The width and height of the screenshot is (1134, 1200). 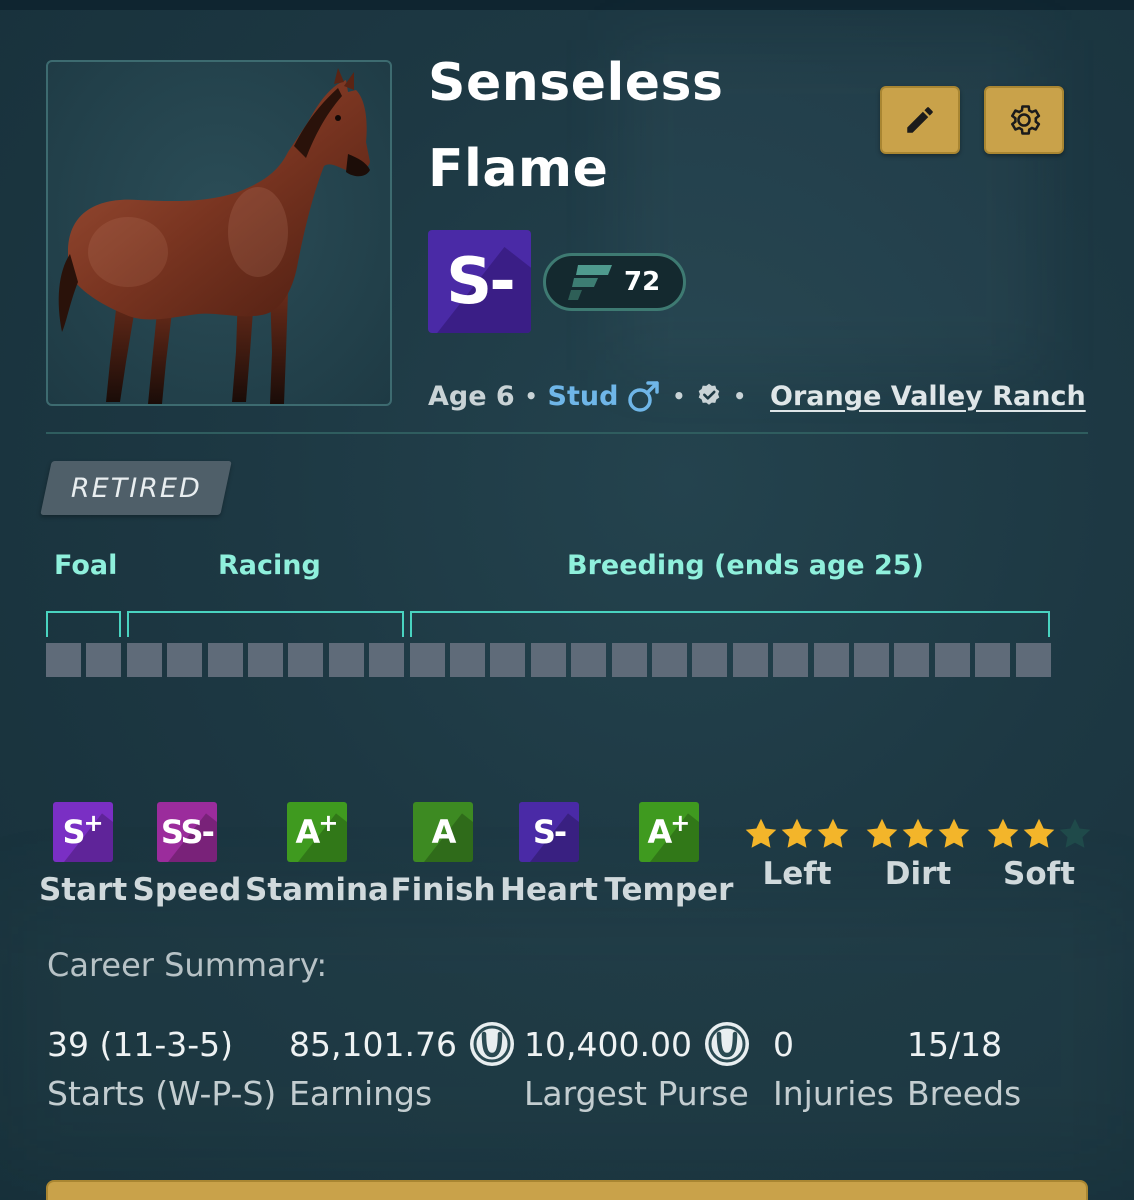 I want to click on horse-meta-line: Age 6 • Stud • • Orange Valley Ranch, so click(x=757, y=396).